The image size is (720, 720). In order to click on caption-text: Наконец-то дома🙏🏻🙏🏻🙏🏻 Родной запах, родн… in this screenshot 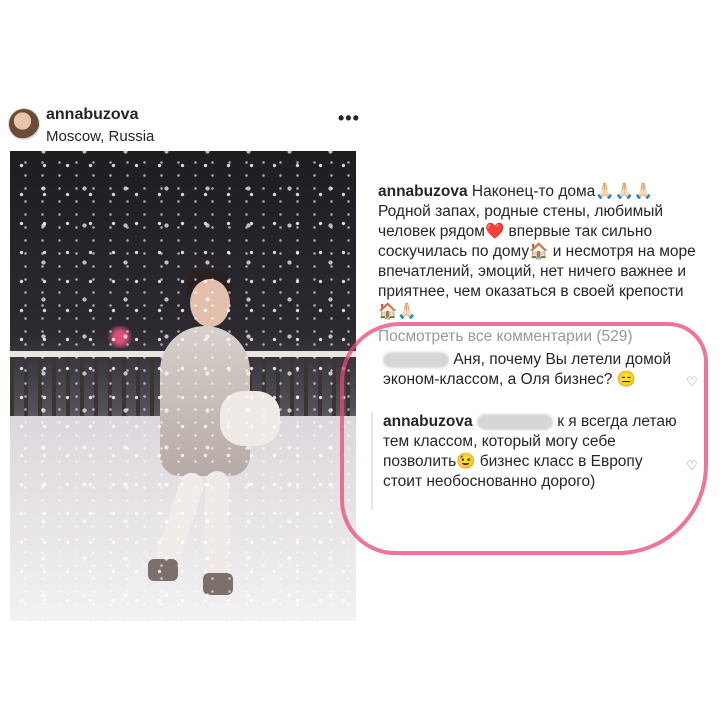, I will do `click(537, 251)`.